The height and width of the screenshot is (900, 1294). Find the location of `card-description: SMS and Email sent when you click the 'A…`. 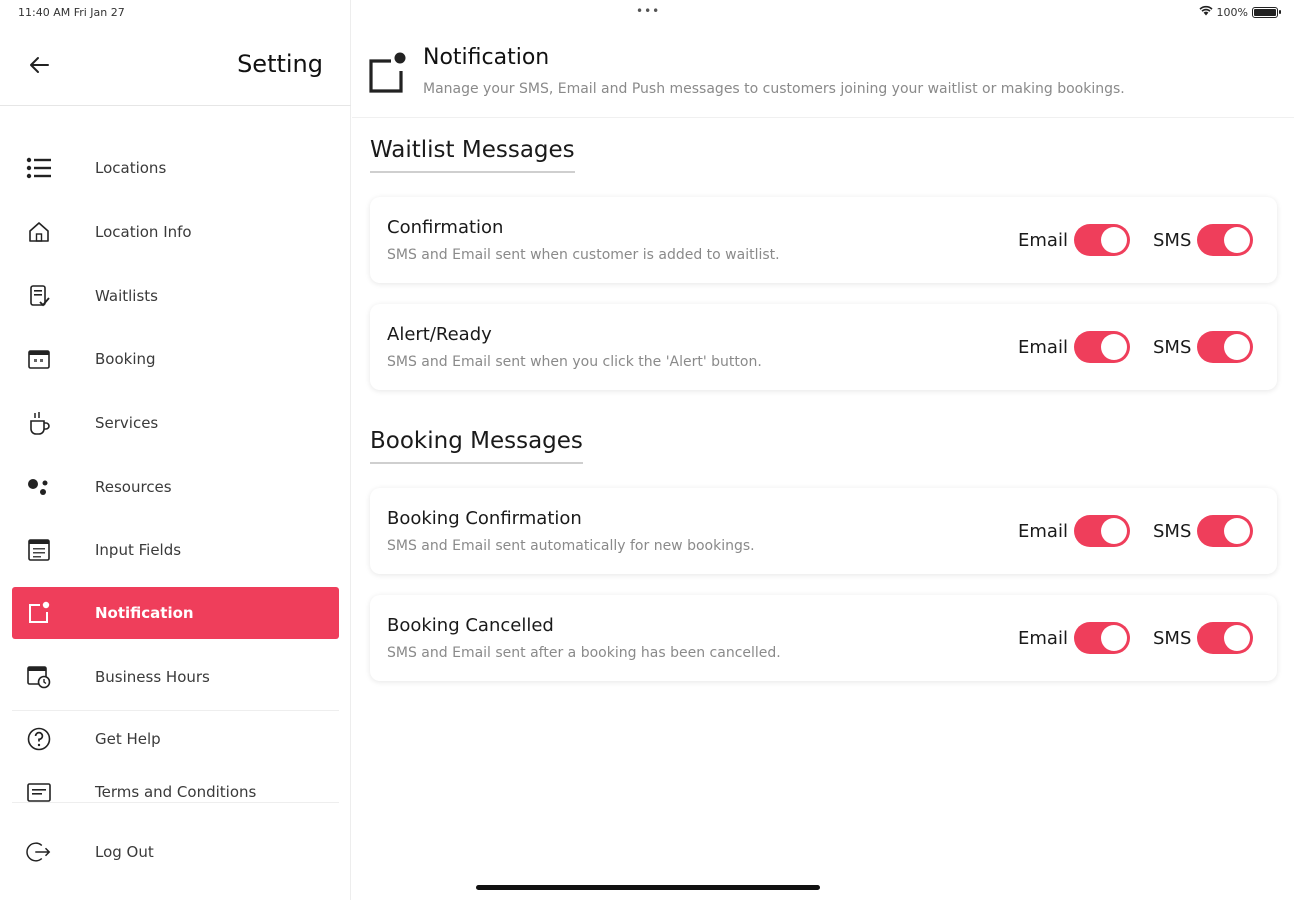

card-description: SMS and Email sent when you click the 'A… is located at coordinates (574, 362).